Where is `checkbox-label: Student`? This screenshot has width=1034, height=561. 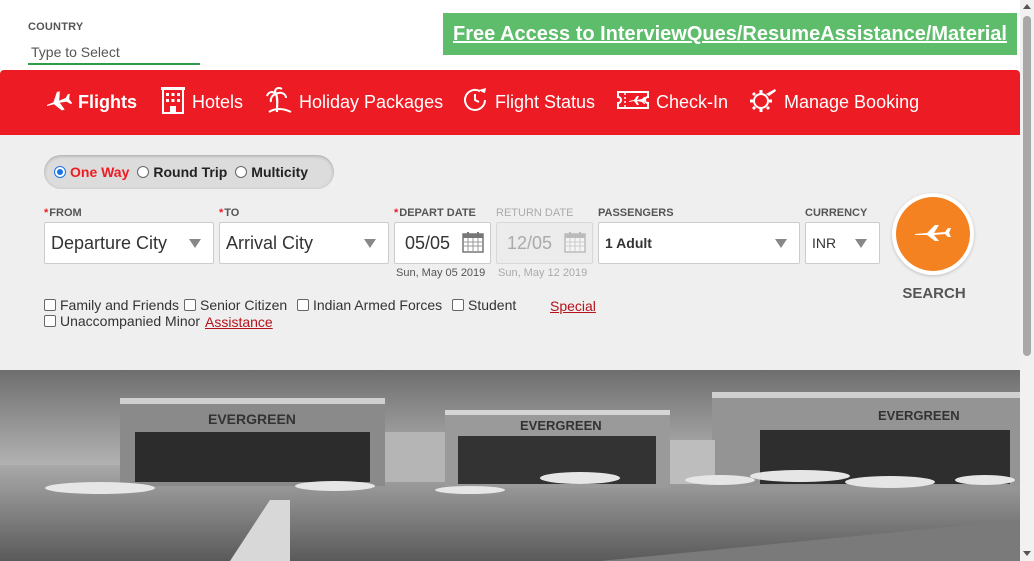 checkbox-label: Student is located at coordinates (492, 305).